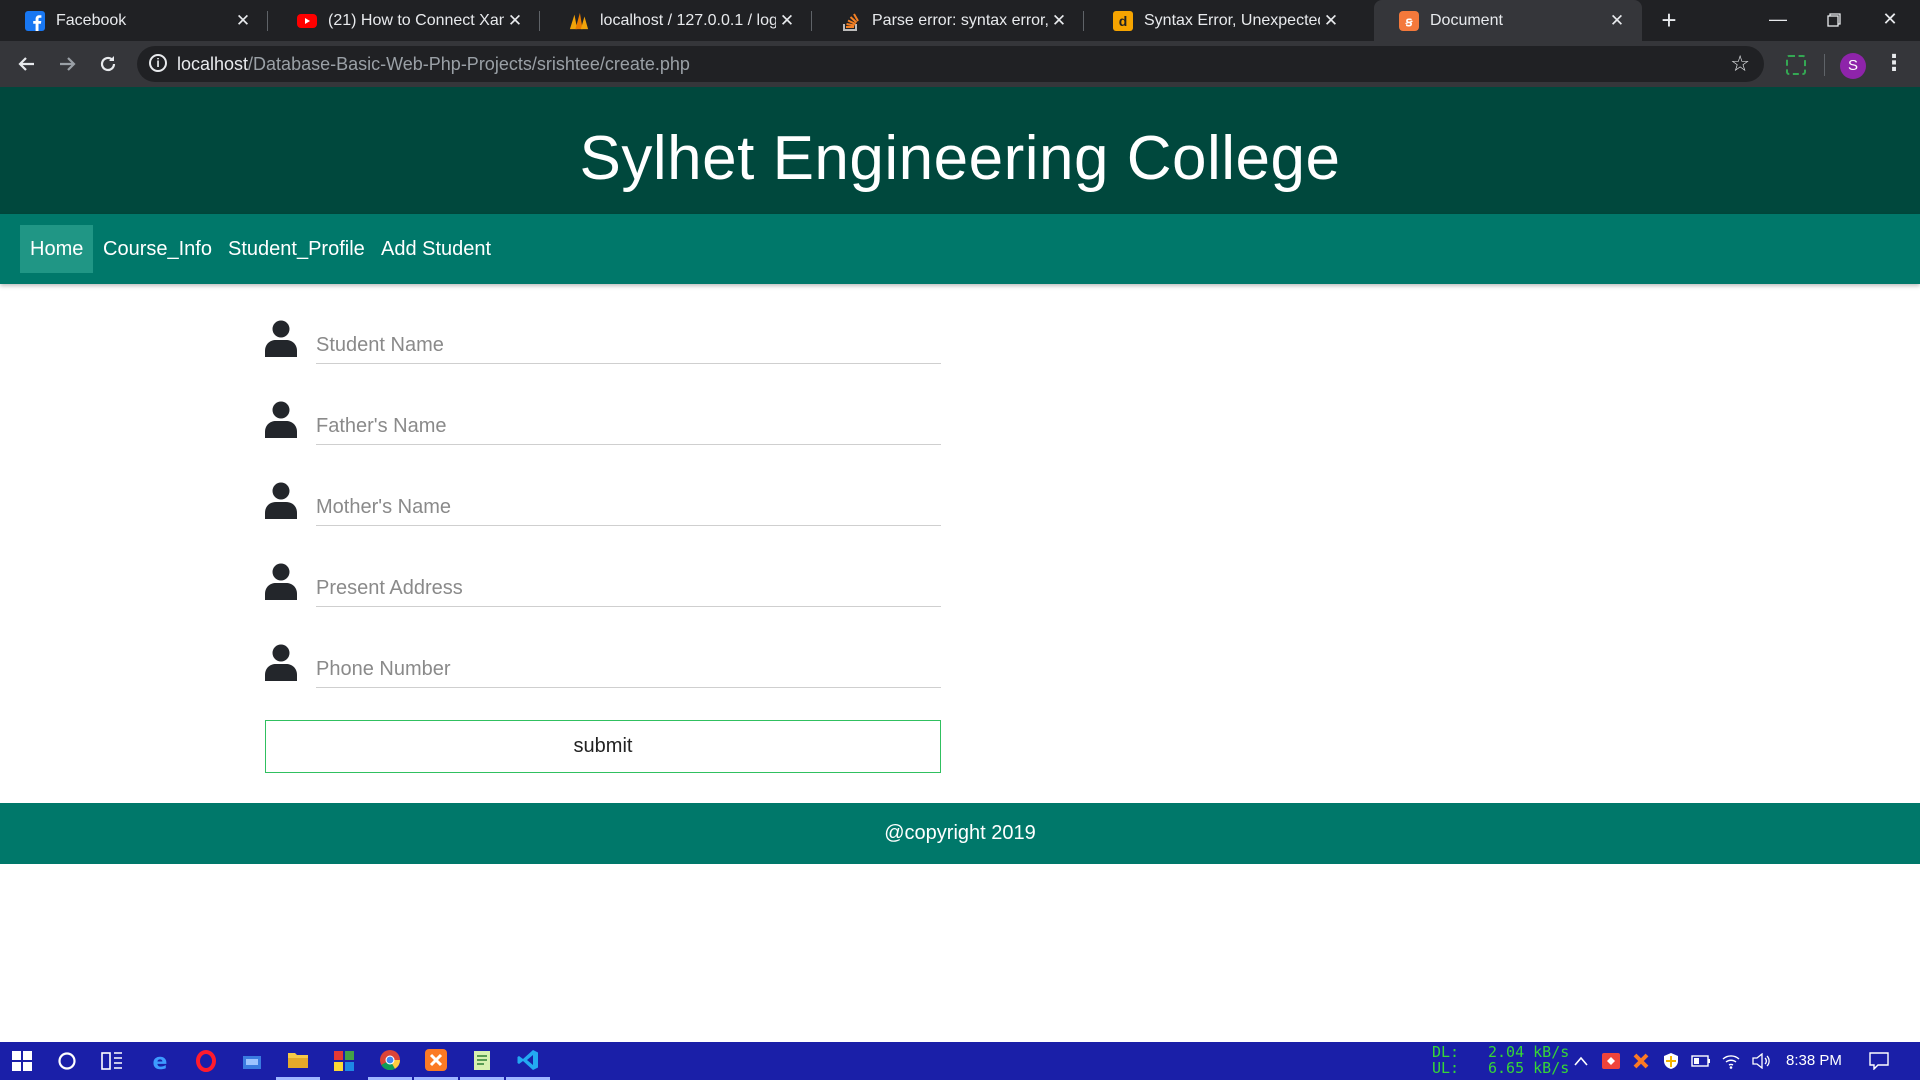 The image size is (1920, 1080). I want to click on nav-home: Home, so click(57, 249).